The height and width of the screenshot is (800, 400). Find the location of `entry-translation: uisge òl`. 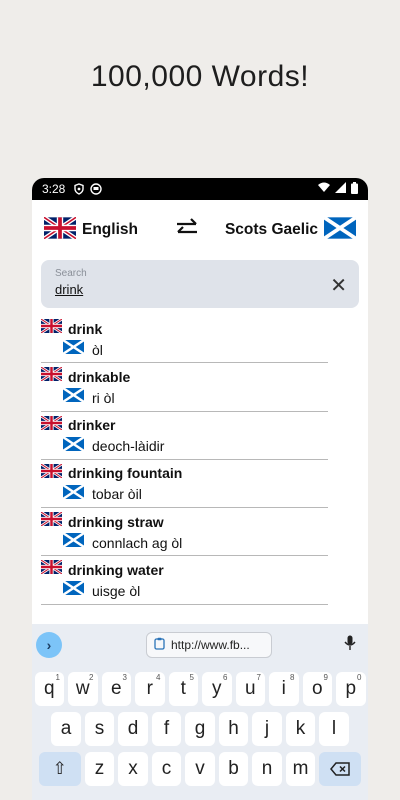

entry-translation: uisge òl is located at coordinates (116, 590).